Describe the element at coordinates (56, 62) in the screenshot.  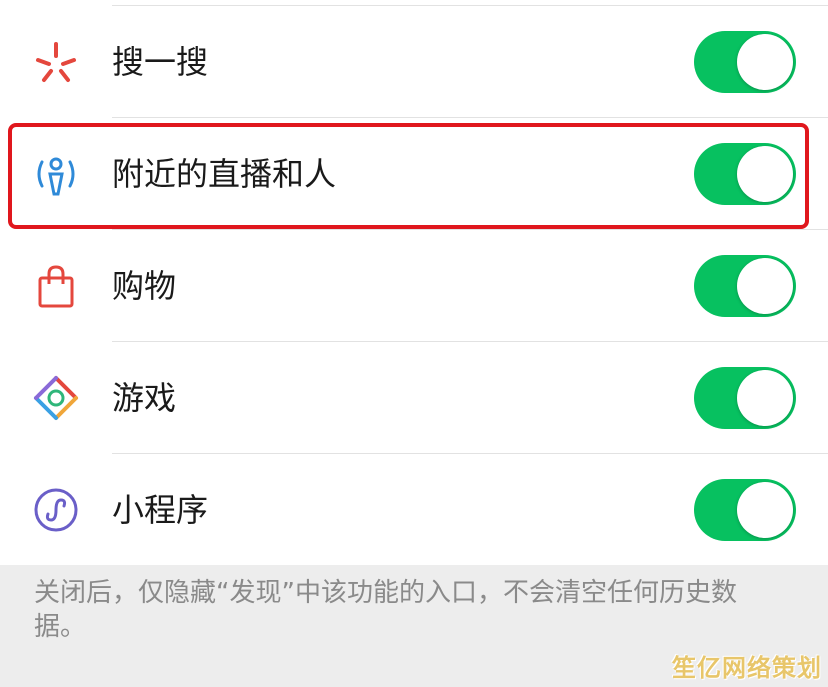
I see `search-star-icon` at that location.